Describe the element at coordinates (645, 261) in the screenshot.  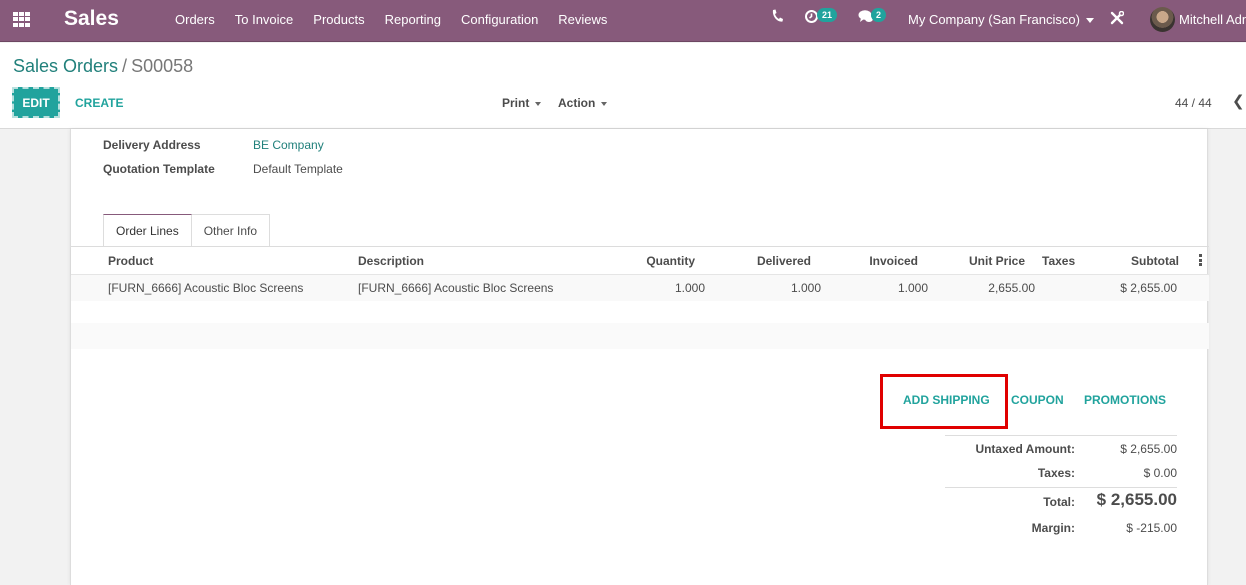
I see `column-header-quantity: Quantity` at that location.